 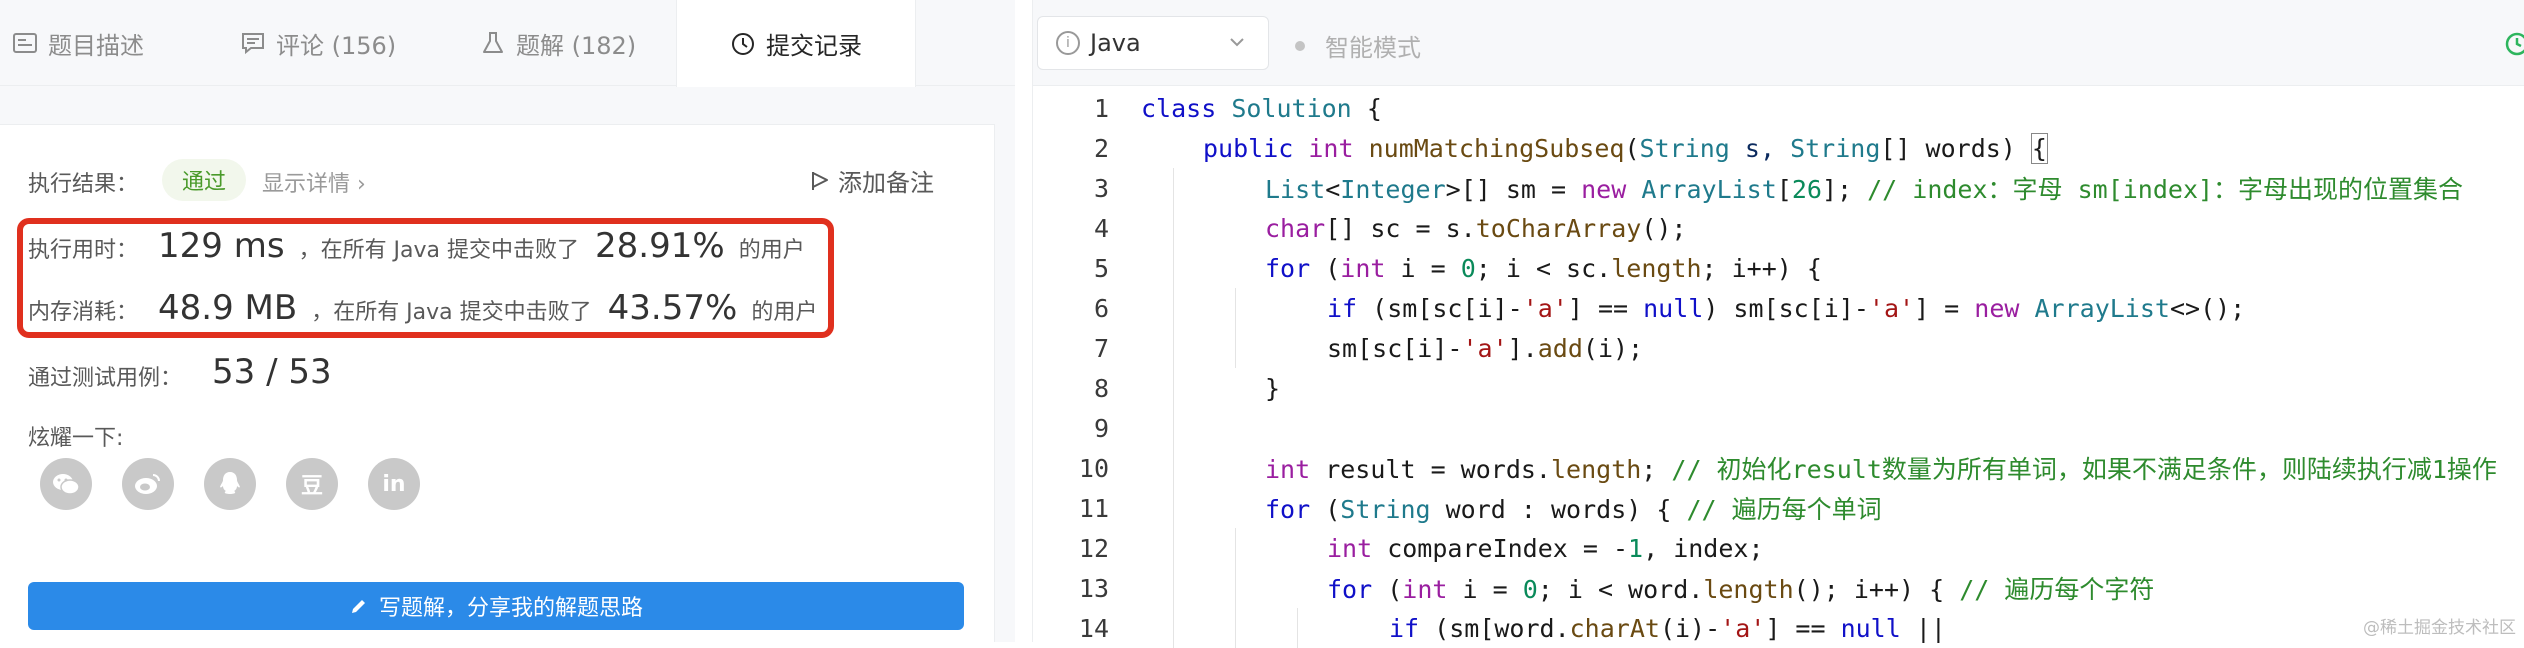 What do you see at coordinates (1101, 348) in the screenshot?
I see `line-number: 7` at bounding box center [1101, 348].